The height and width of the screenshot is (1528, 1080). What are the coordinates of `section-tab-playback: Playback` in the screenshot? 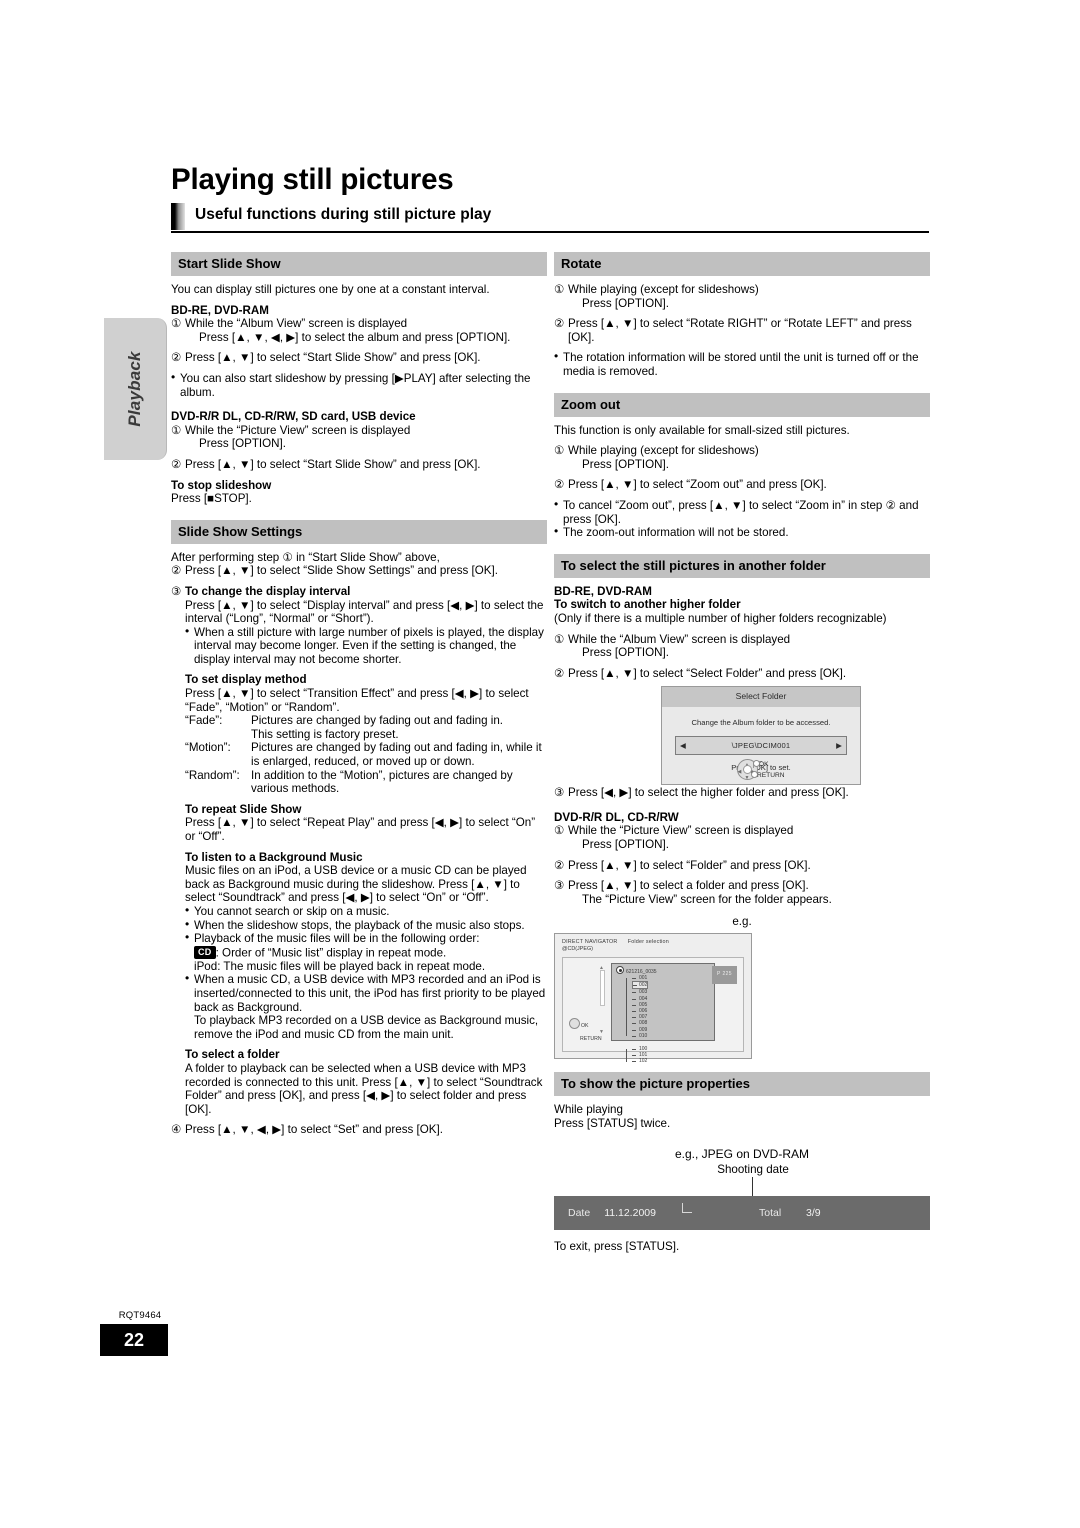 It's located at (135, 389).